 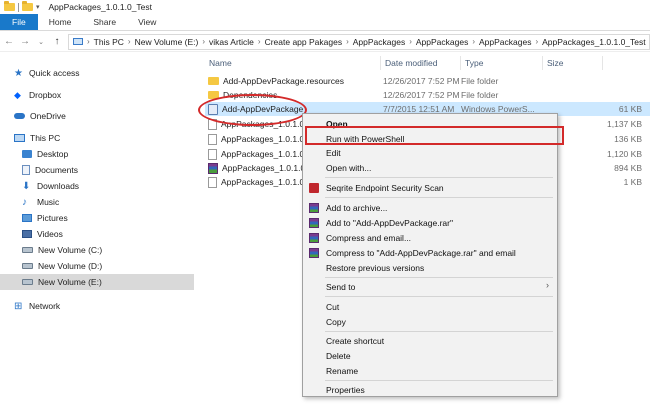 What do you see at coordinates (27, 250) in the screenshot?
I see `drive-icon` at bounding box center [27, 250].